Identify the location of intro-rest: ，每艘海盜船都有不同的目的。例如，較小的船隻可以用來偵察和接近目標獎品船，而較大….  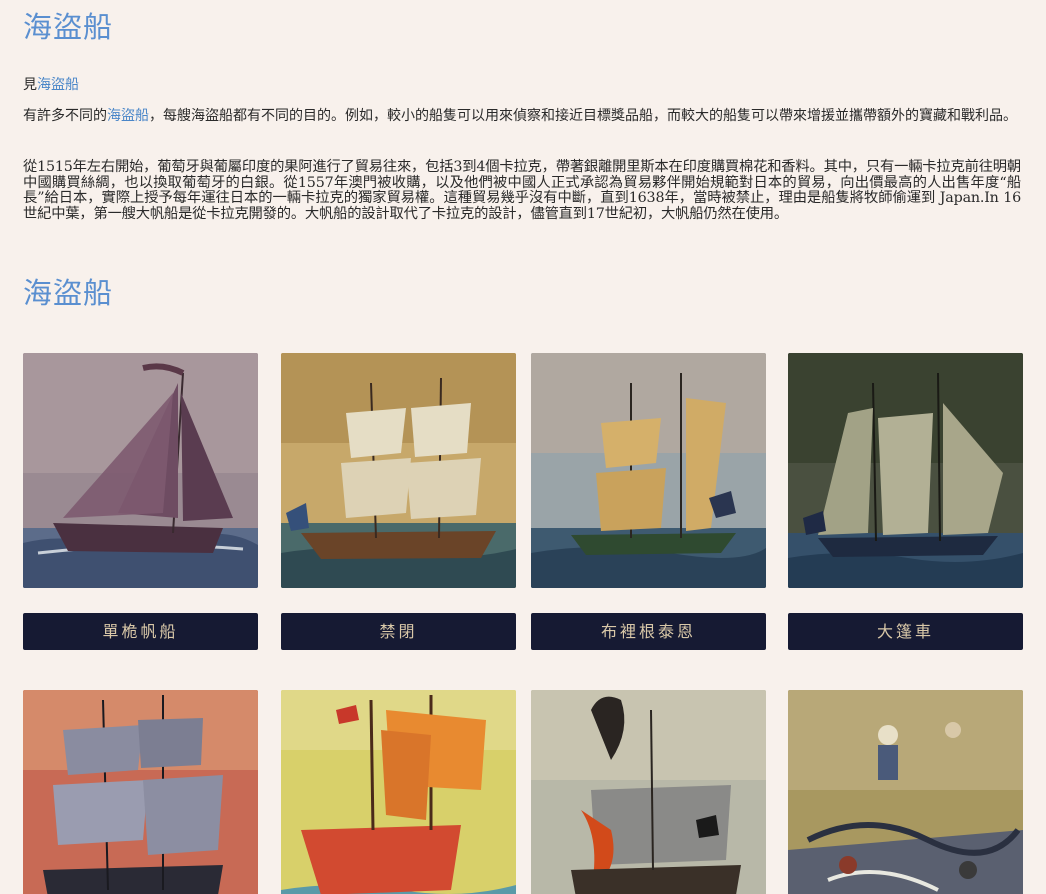
(583, 116).